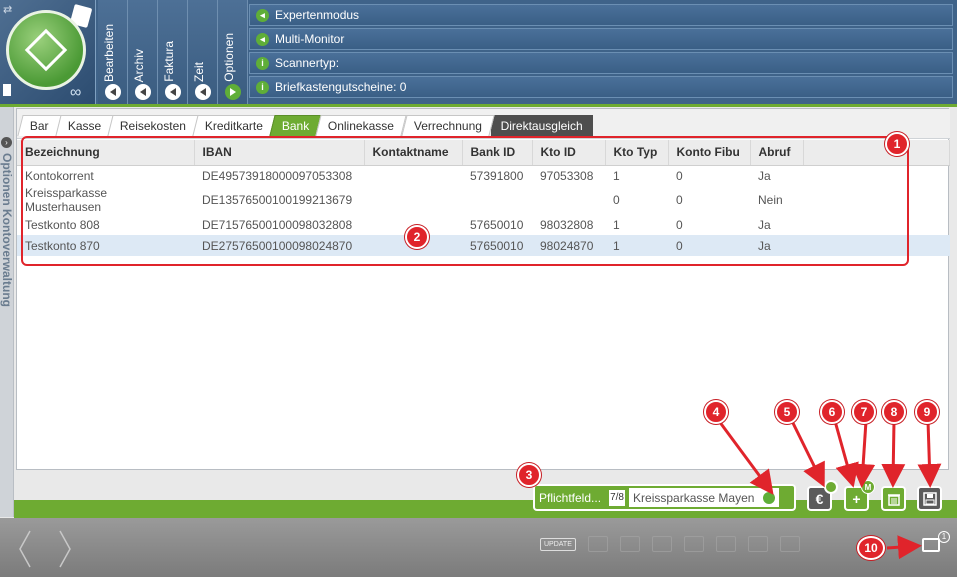  What do you see at coordinates (931, 545) in the screenshot?
I see `mail-icon` at bounding box center [931, 545].